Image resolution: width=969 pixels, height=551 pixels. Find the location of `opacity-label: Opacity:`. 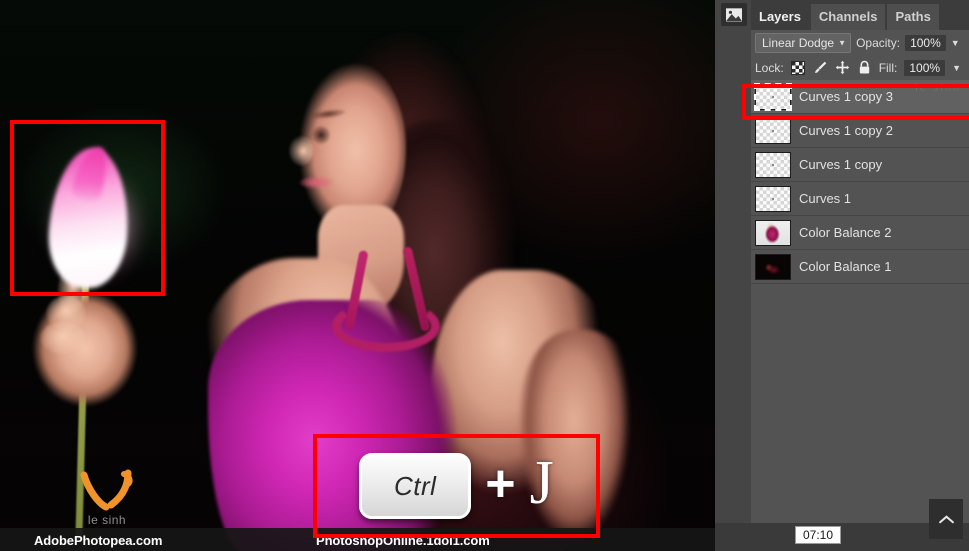

opacity-label: Opacity: is located at coordinates (878, 42).